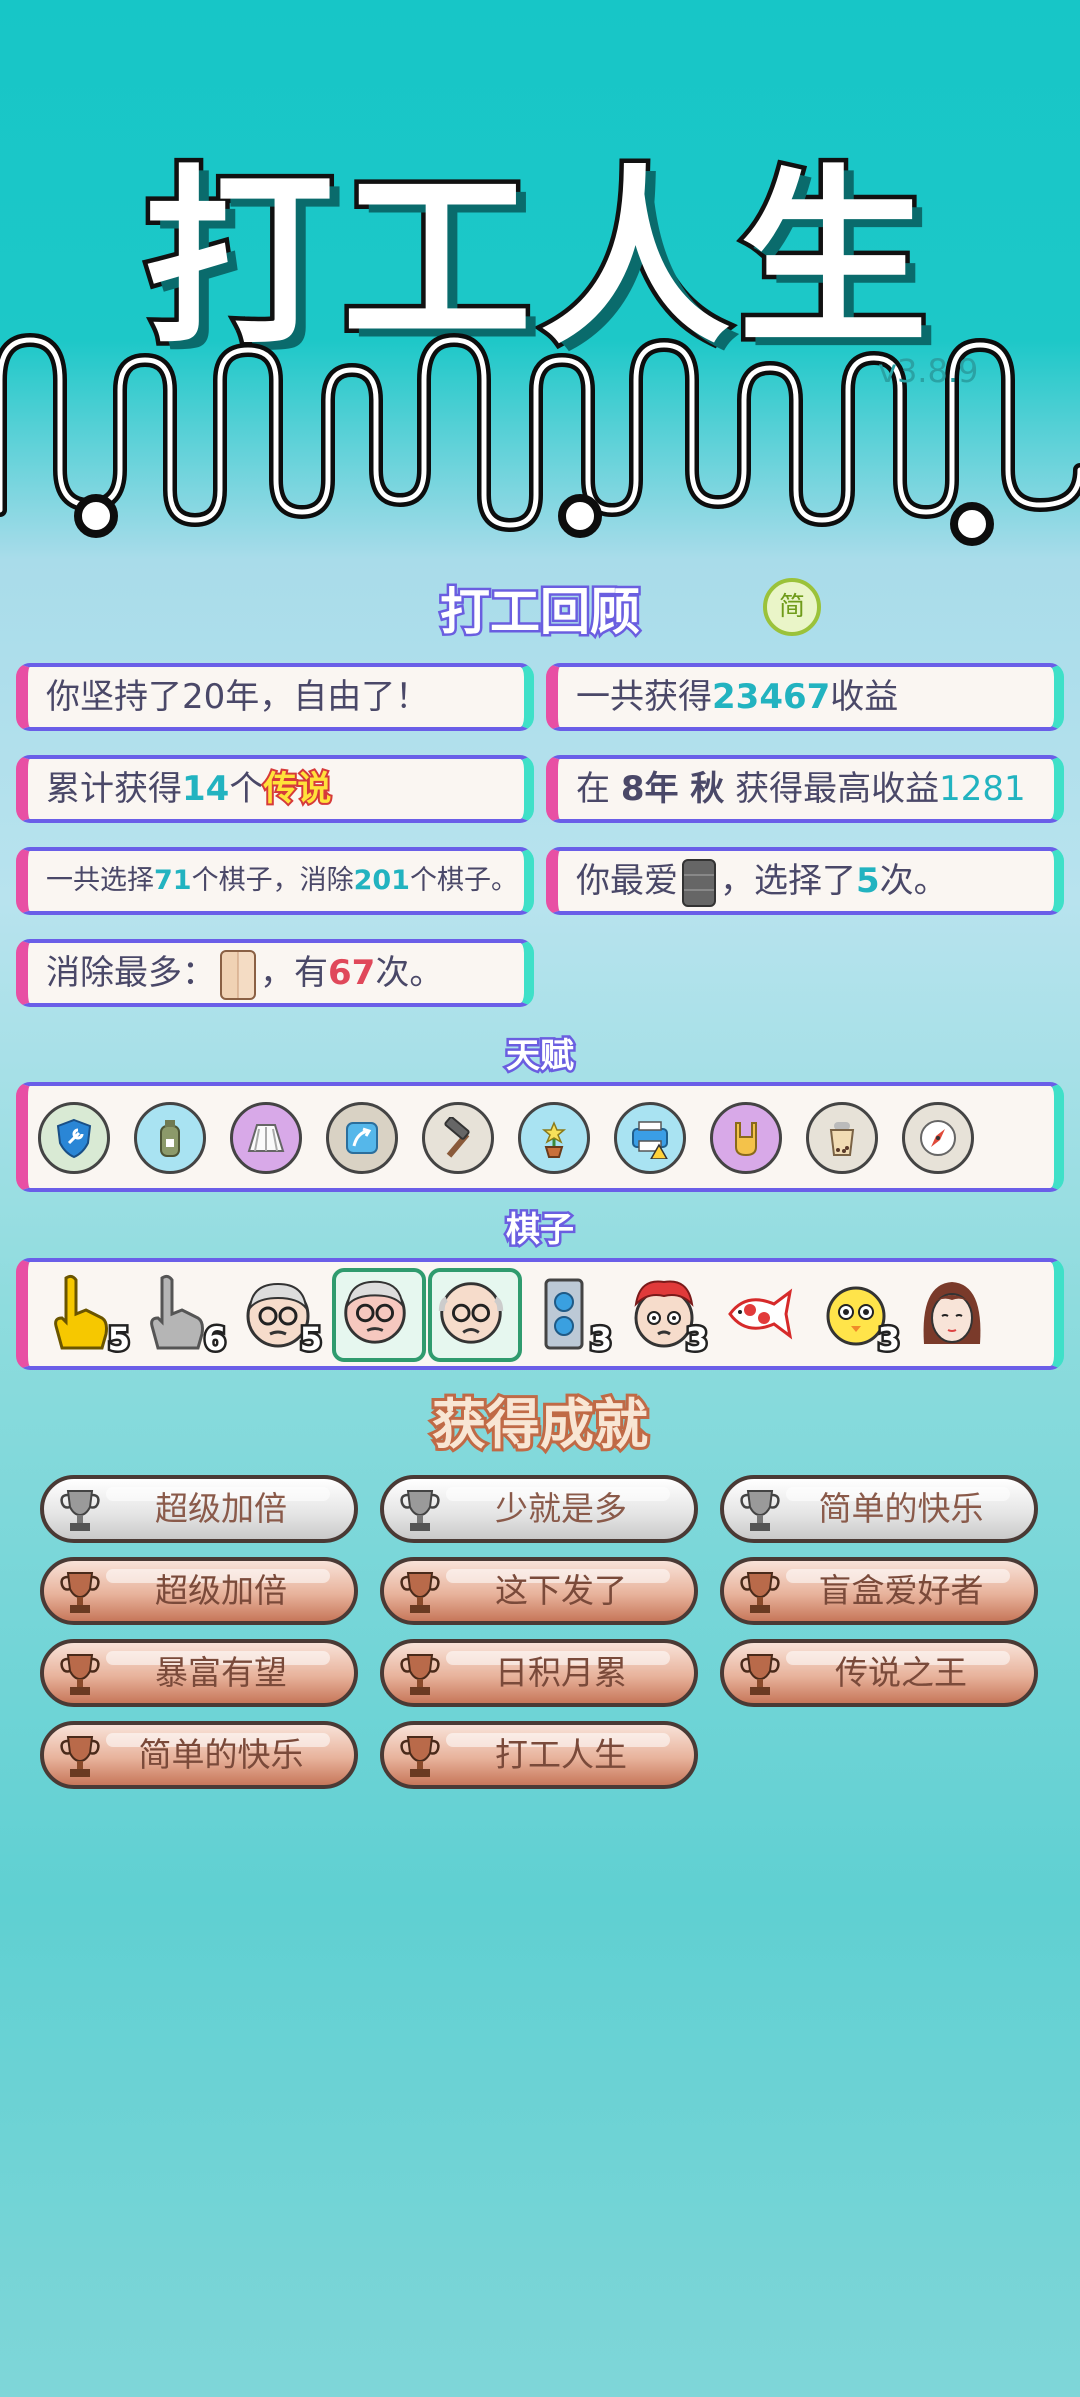 The height and width of the screenshot is (2397, 1080). I want to click on stat-value: 5, so click(868, 881).